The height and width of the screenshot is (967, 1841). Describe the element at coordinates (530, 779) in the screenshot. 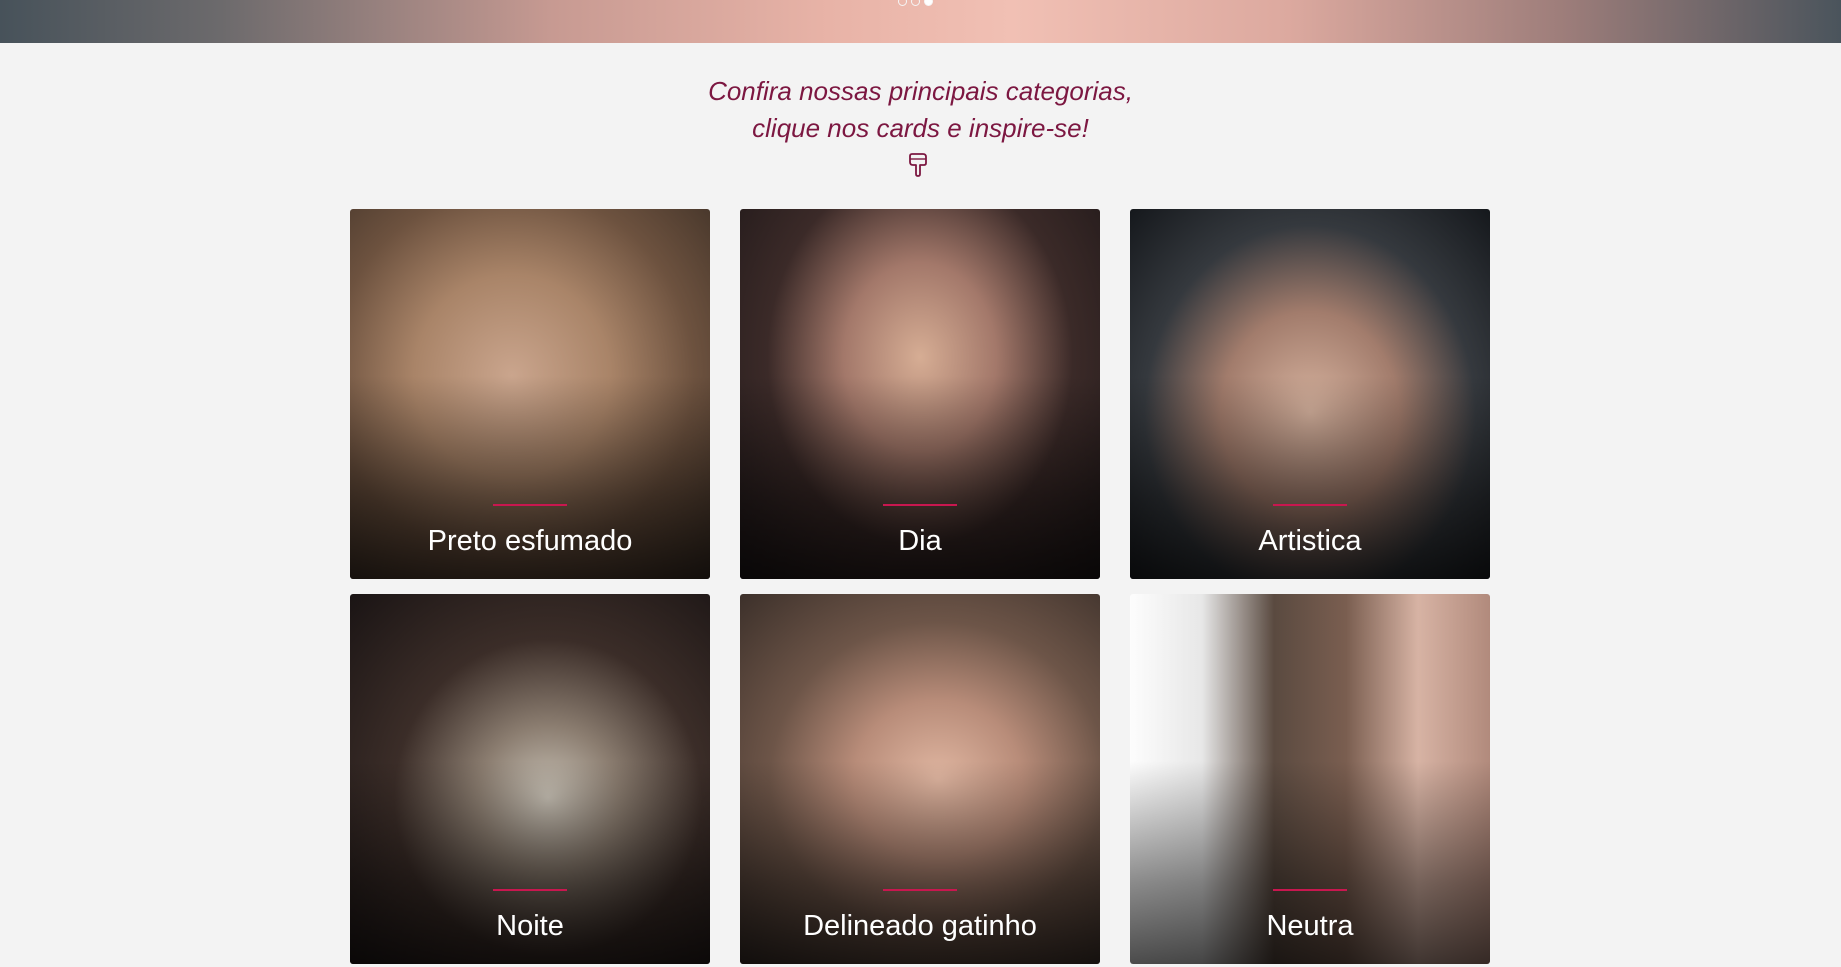

I see `category-card-noite: Noite` at that location.